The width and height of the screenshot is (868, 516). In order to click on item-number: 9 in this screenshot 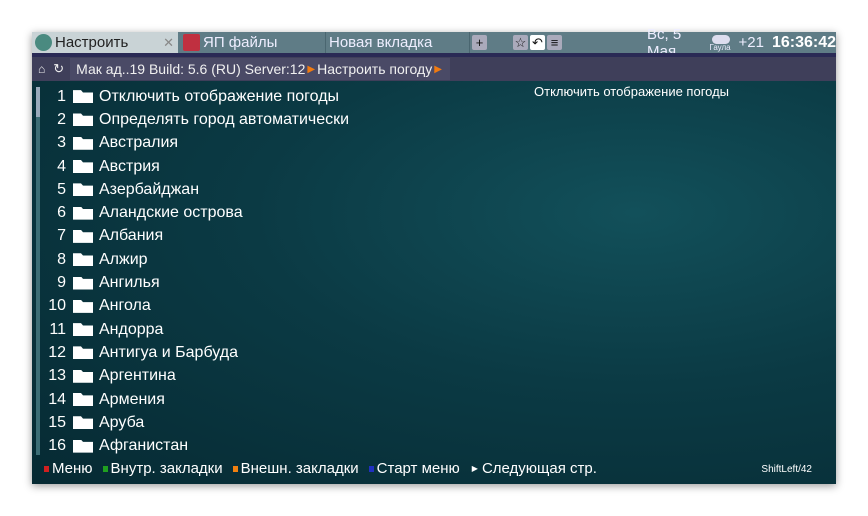, I will do `click(61, 283)`.